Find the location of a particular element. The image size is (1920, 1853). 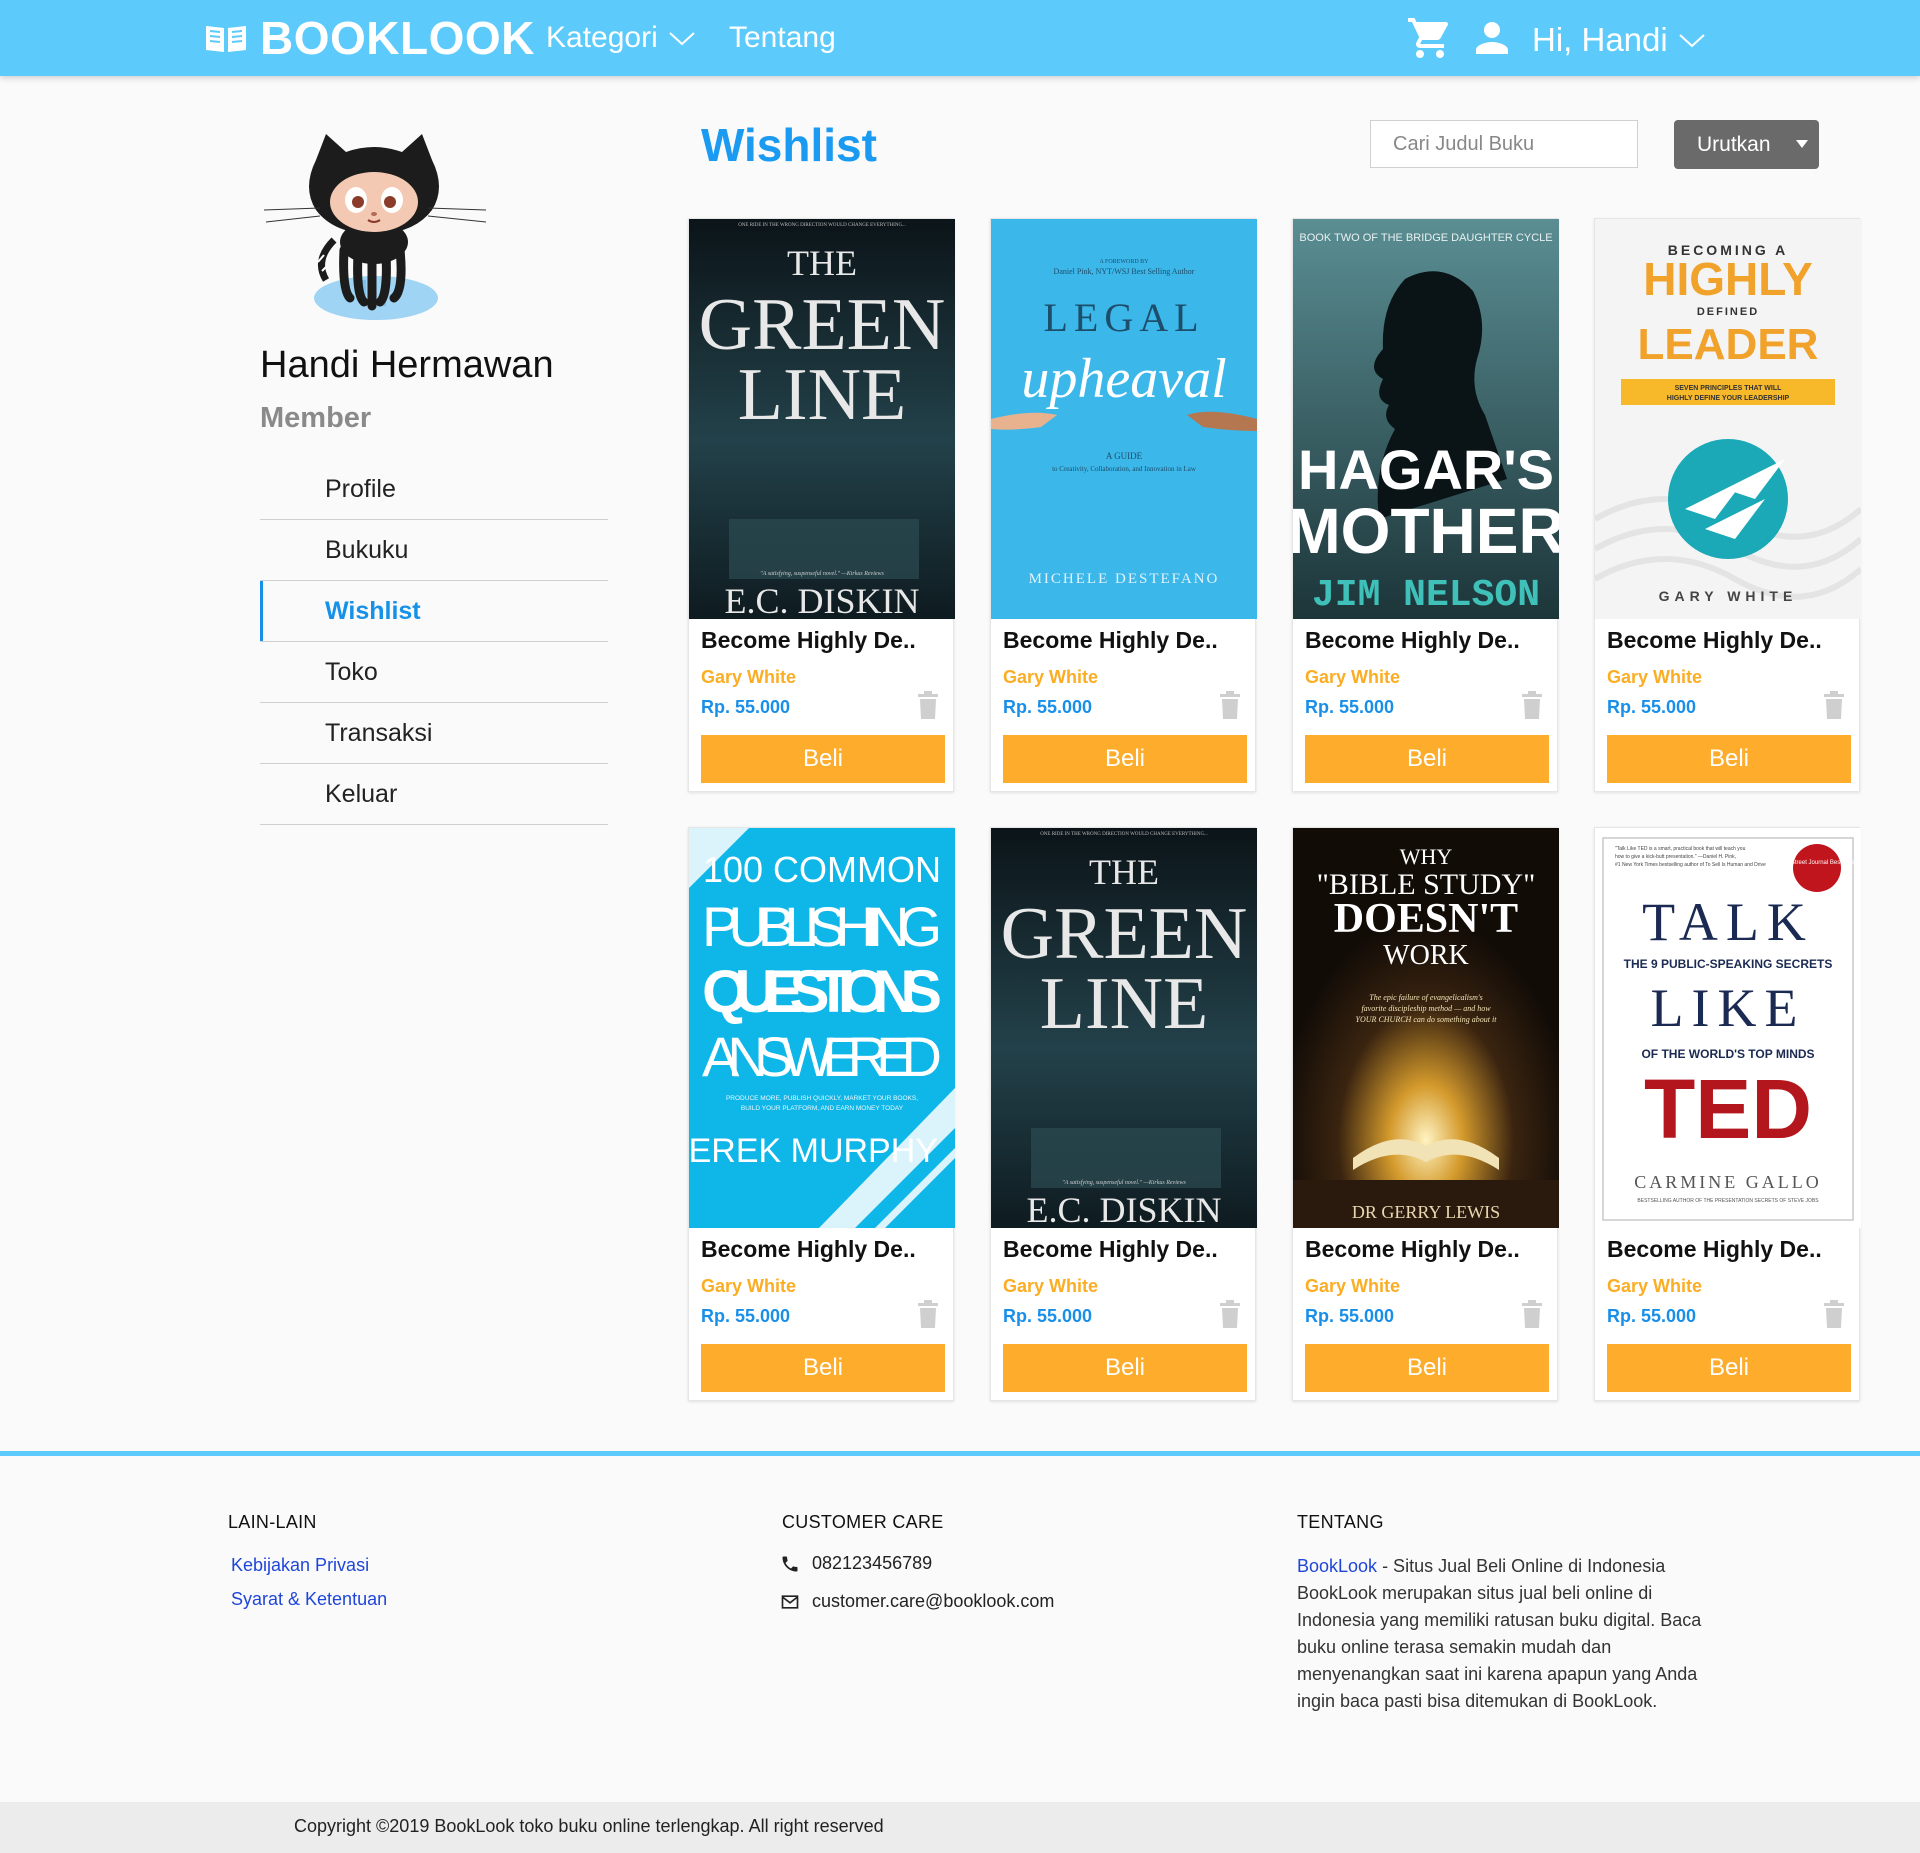

contact-phone: 082123456789 is located at coordinates (856, 1563).